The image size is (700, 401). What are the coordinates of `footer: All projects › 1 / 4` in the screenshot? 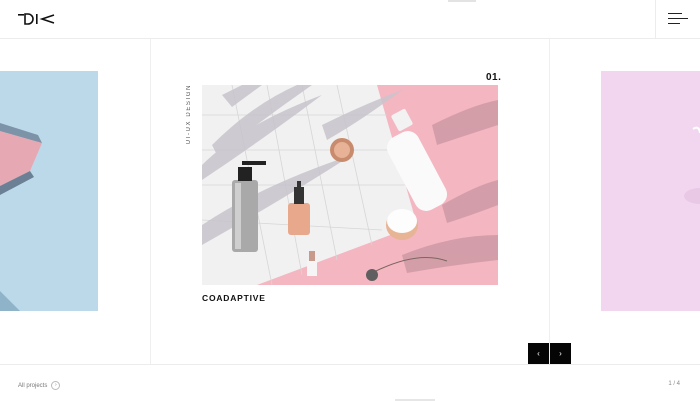 It's located at (350, 382).